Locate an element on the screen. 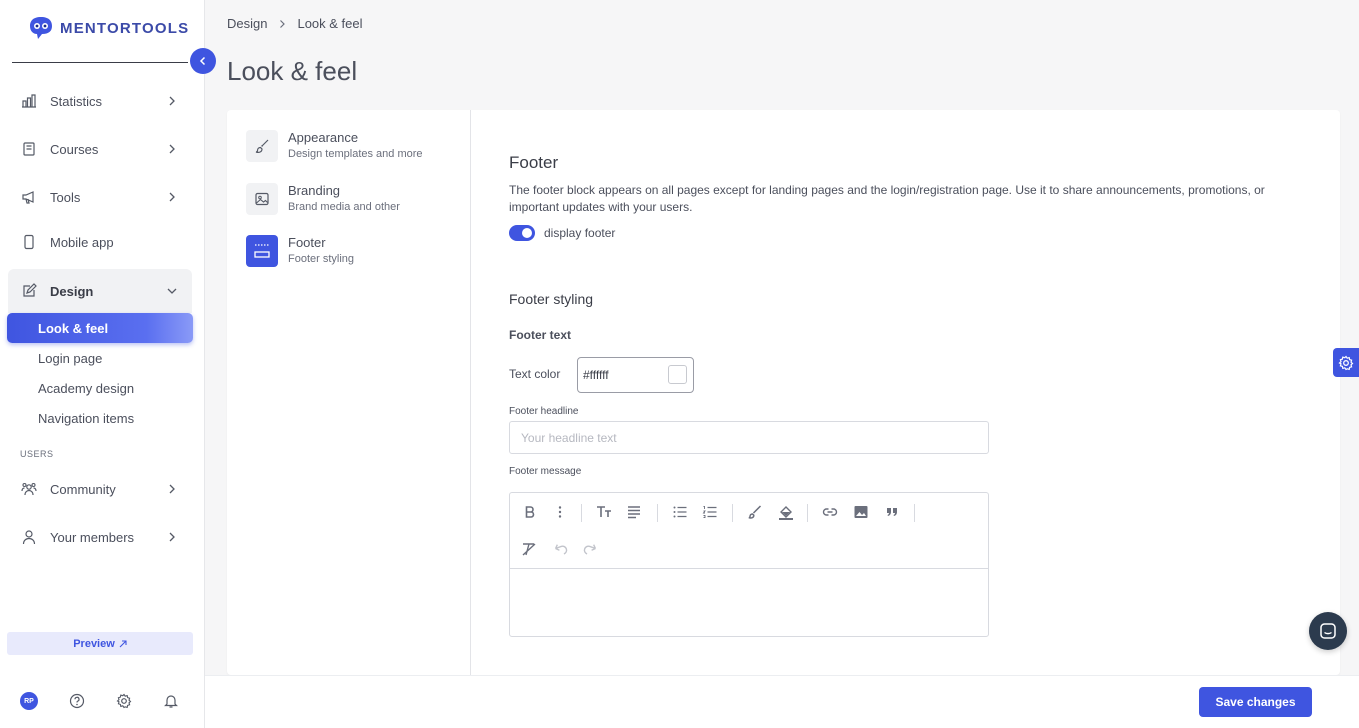 The image size is (1359, 728). message-label: Footer message is located at coordinates (545, 471).